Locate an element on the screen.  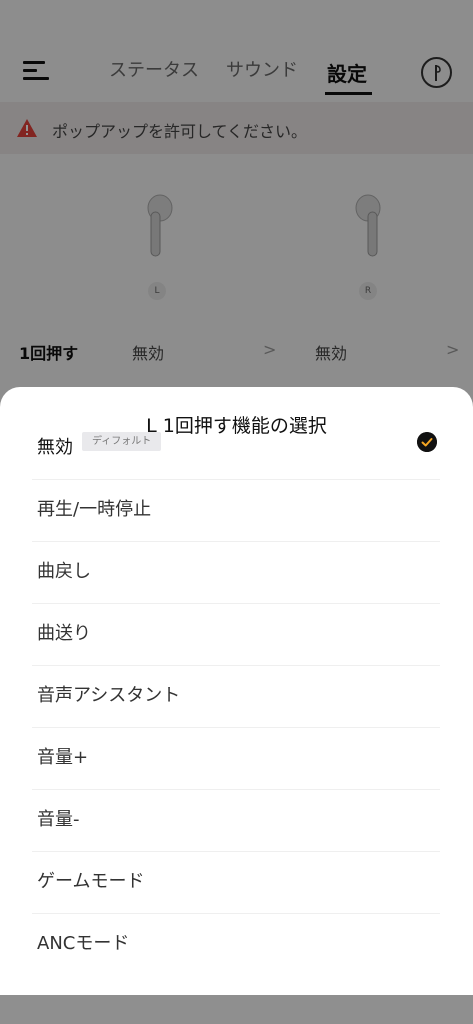
option-volume-up: 音量+ is located at coordinates (236, 759).